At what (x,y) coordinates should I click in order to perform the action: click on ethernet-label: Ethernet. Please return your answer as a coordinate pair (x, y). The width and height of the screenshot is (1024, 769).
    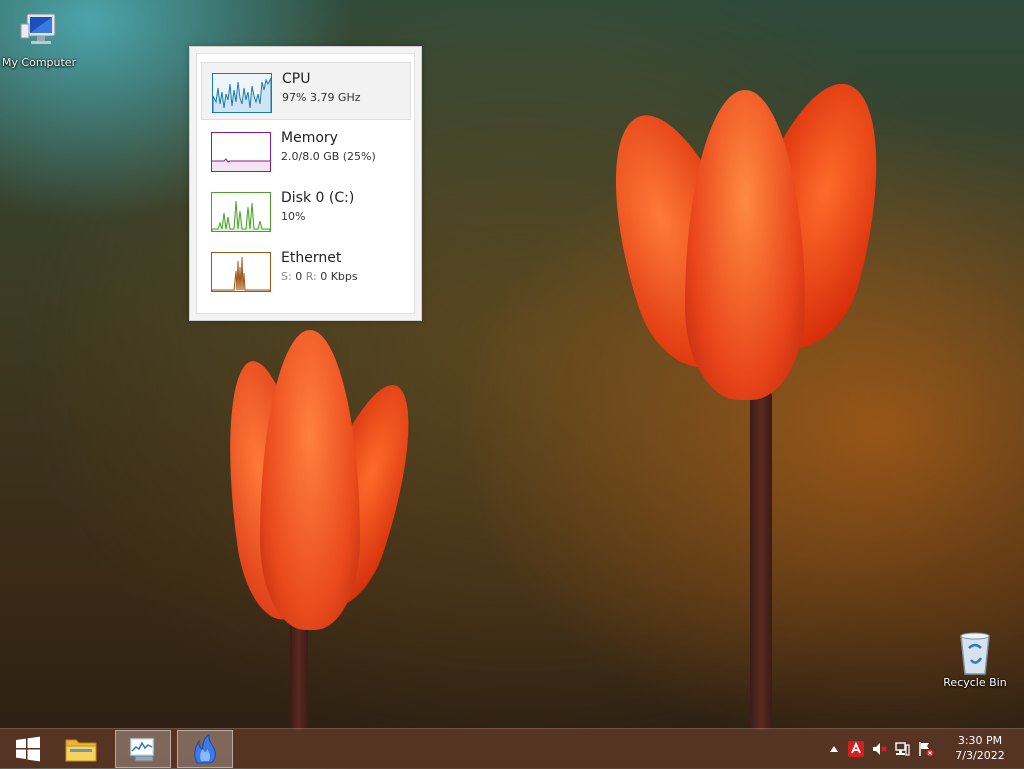
    Looking at the image, I should click on (311, 258).